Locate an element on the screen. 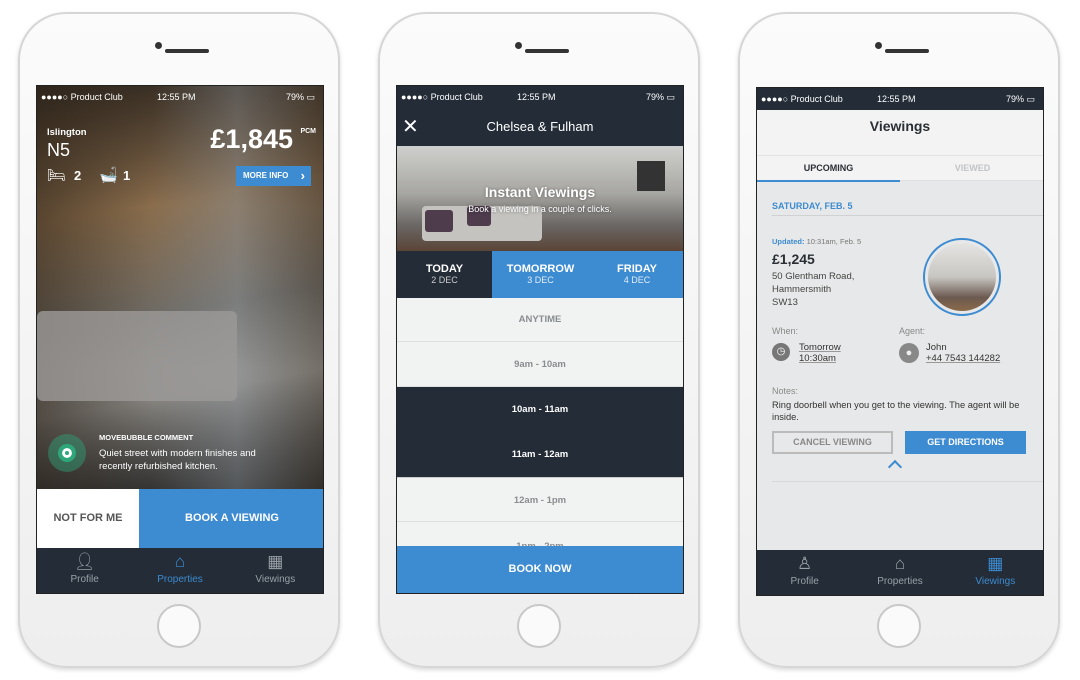  chevron-right-icon: › is located at coordinates (302, 175).